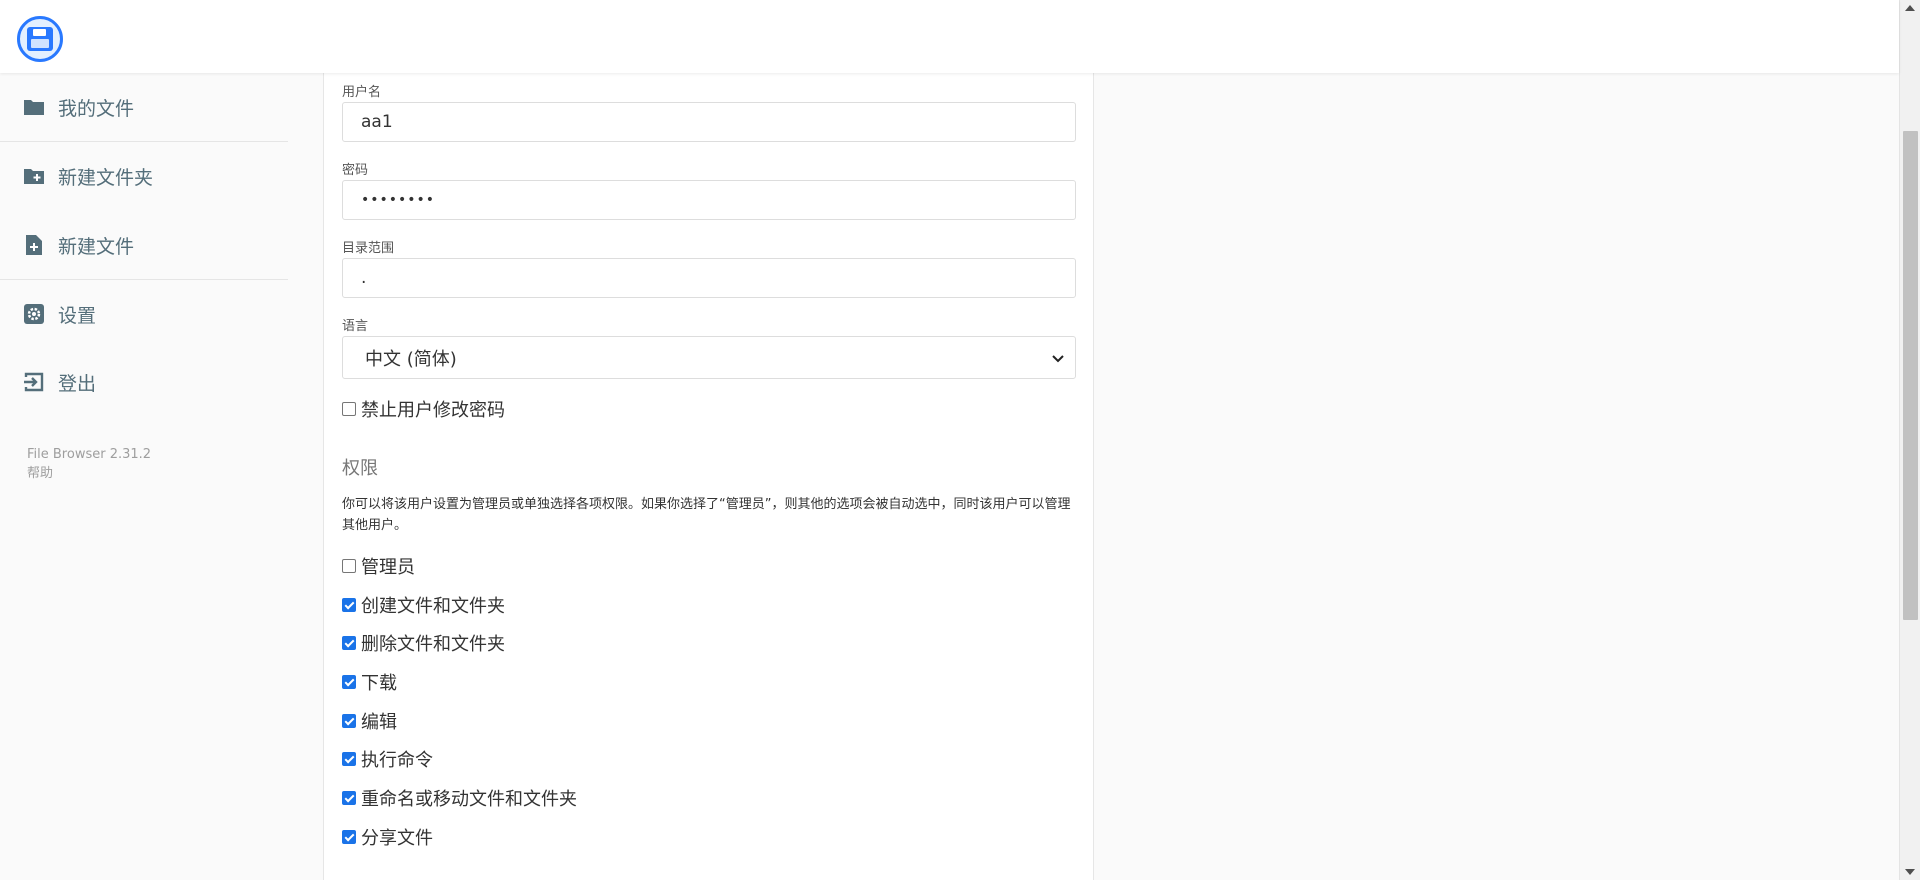 The width and height of the screenshot is (1920, 880). I want to click on permission-label: 下载, so click(379, 683).